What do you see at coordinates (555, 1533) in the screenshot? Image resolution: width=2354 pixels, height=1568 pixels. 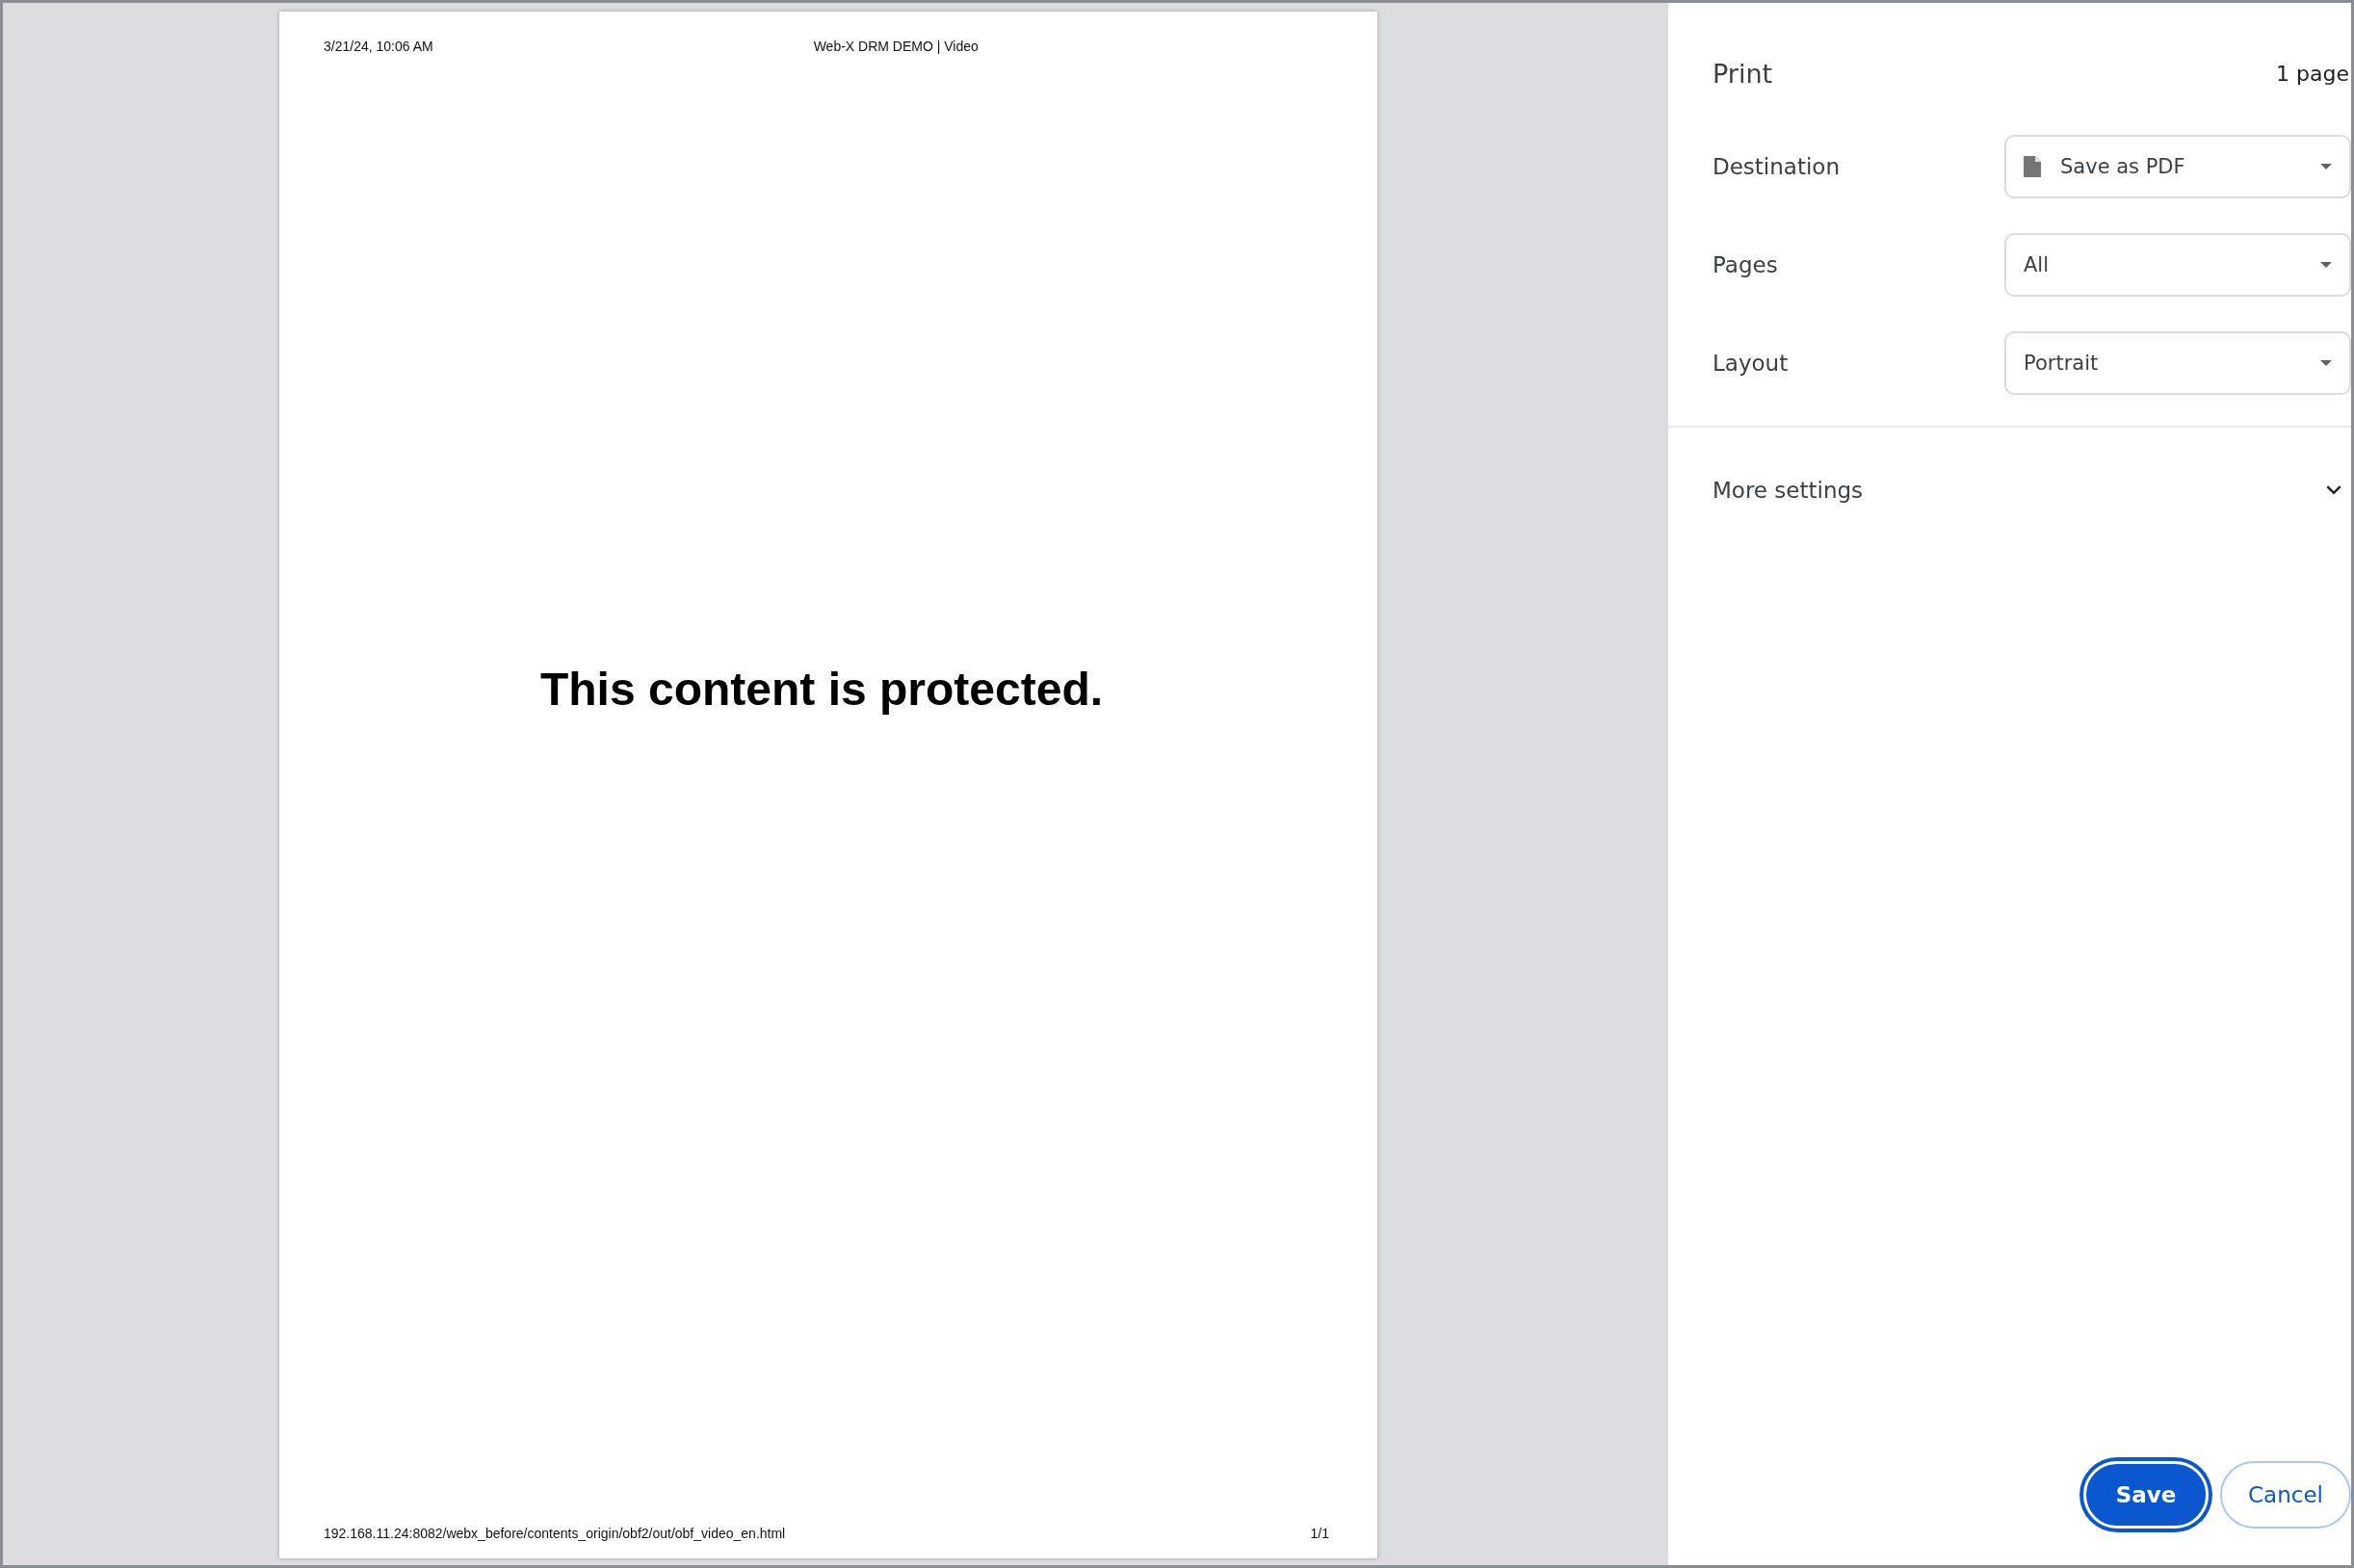 I see `page-footer-url: 192.168.11.24:8082/webx_before/contents_origin/obf2/out/obf_video_en.html` at bounding box center [555, 1533].